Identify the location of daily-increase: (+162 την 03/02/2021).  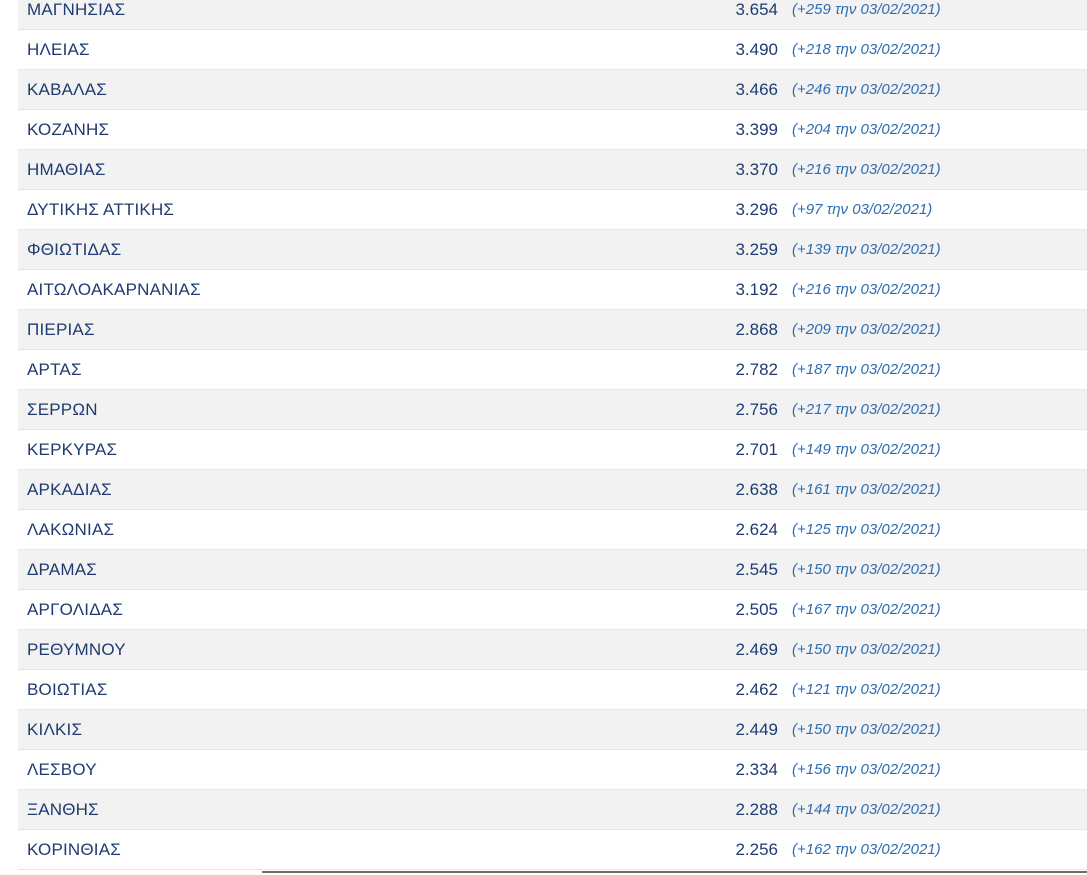
(866, 849).